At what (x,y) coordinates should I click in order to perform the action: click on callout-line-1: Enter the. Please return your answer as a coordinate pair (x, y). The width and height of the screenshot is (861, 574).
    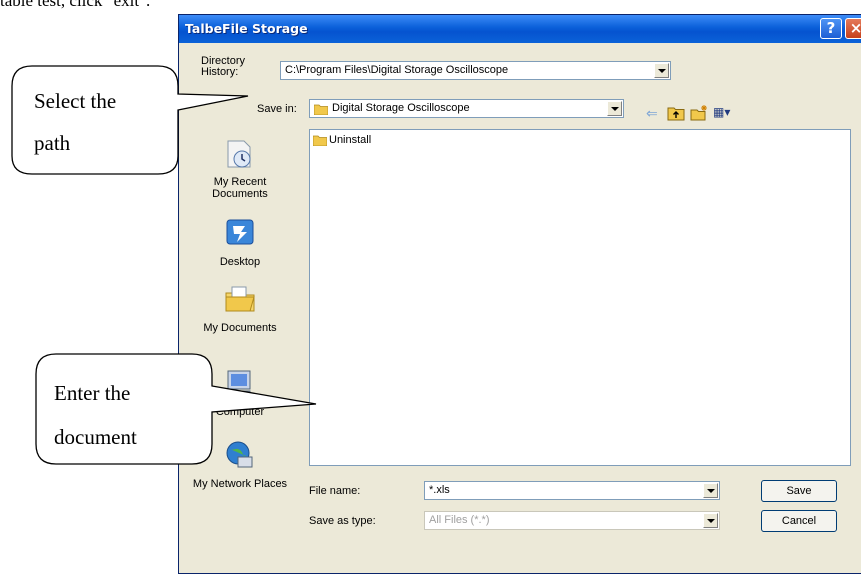
    Looking at the image, I should click on (92, 393).